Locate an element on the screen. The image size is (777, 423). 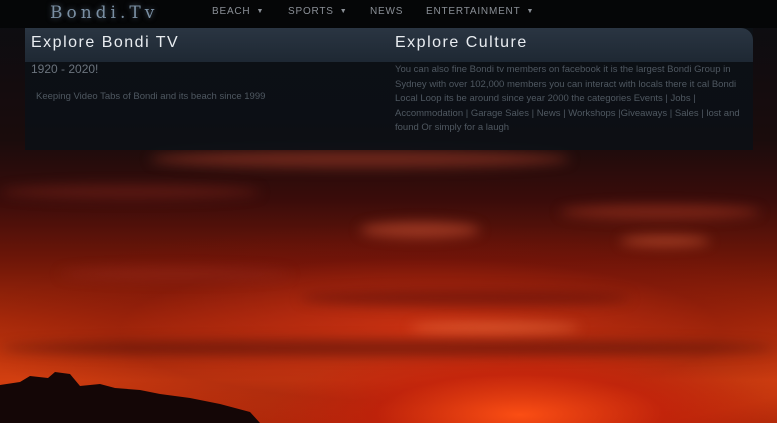
nav-item-news: NEWS is located at coordinates (386, 11).